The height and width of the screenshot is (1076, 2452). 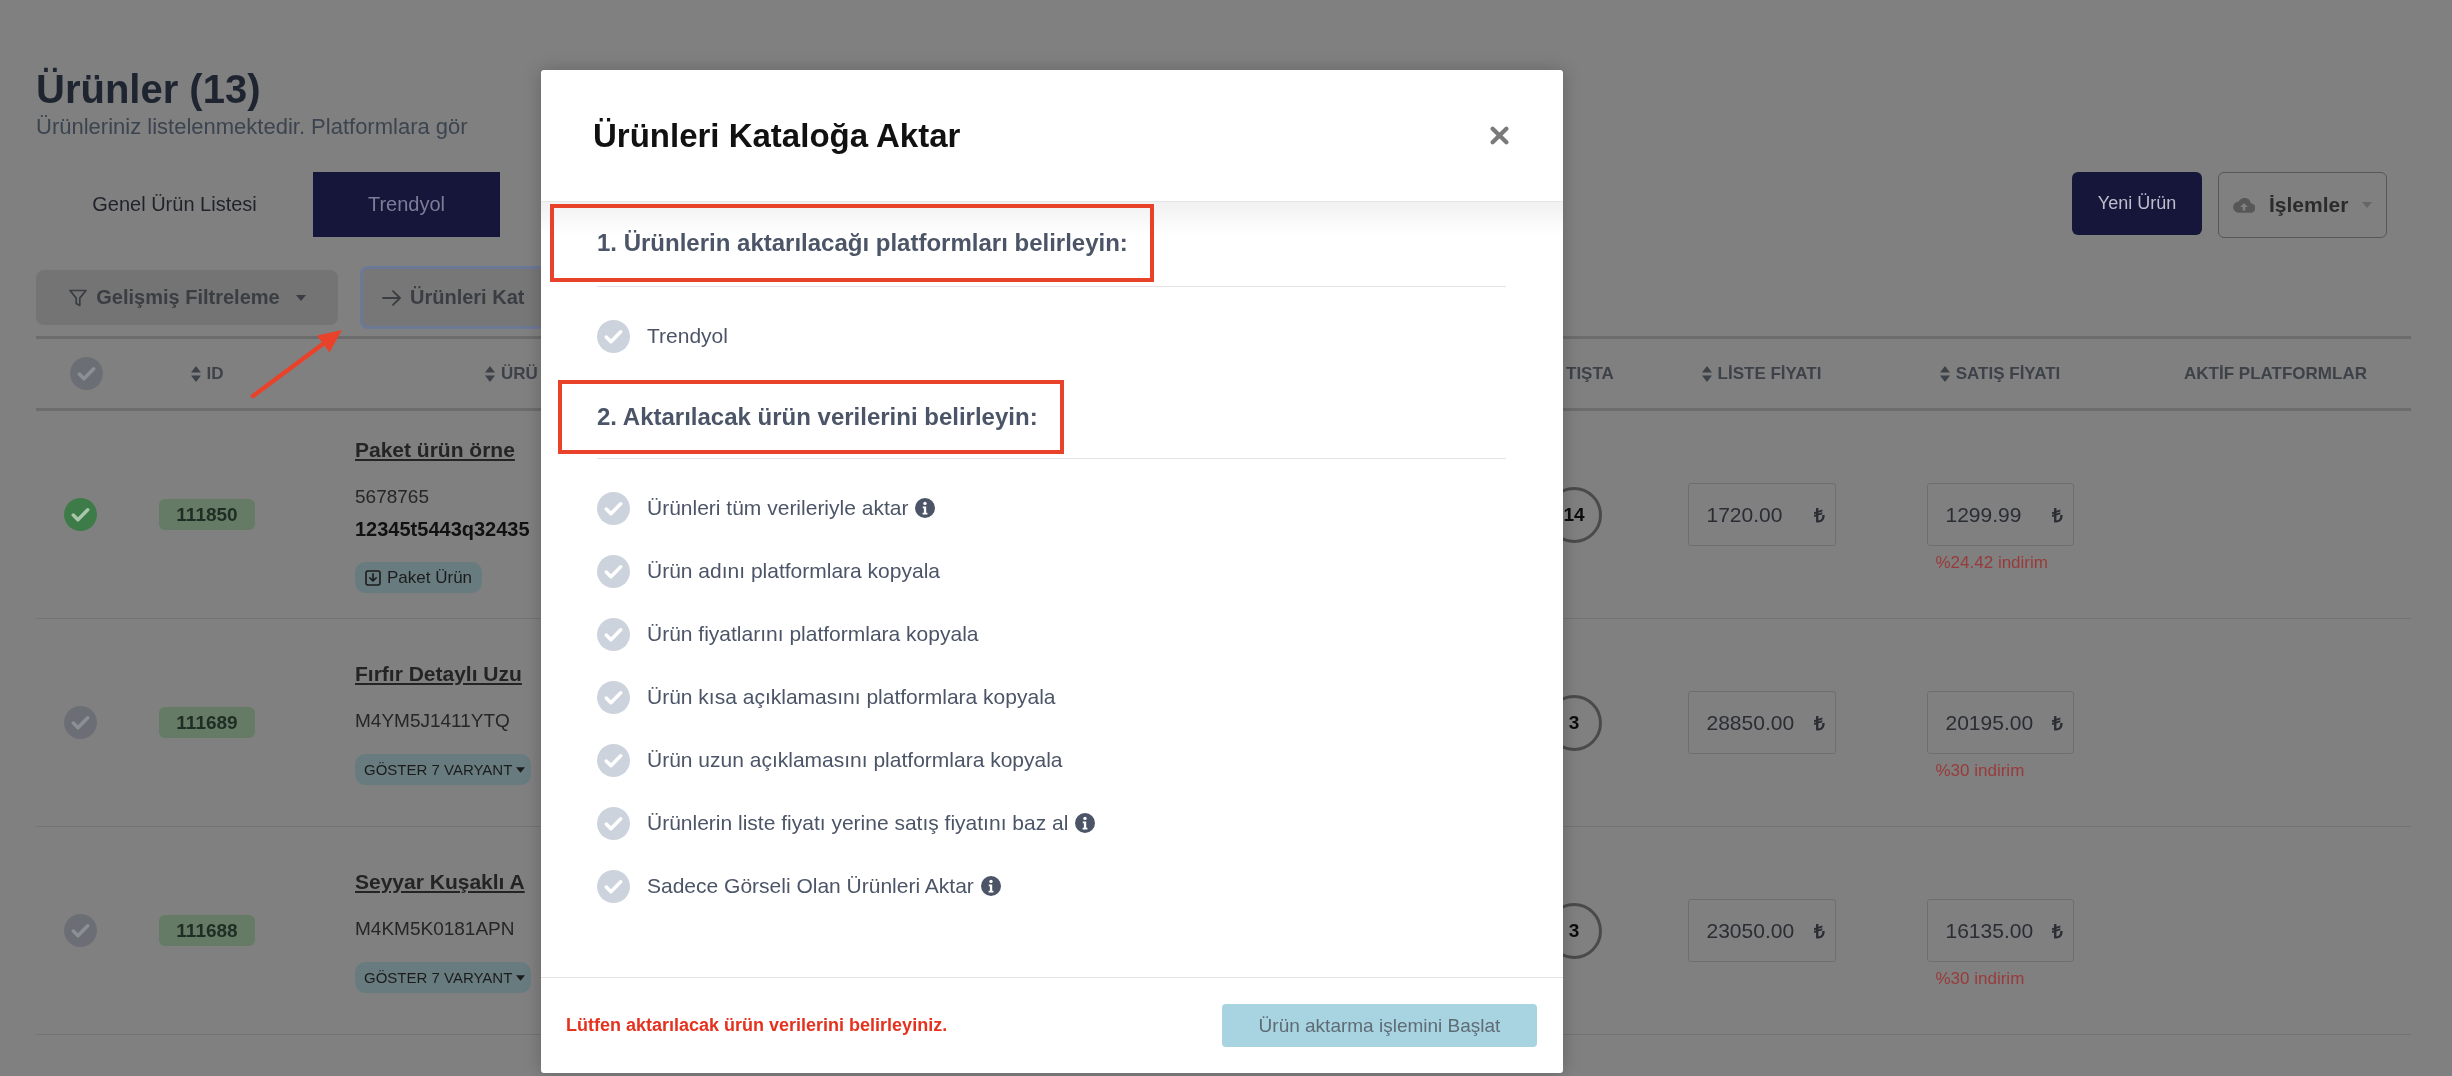 I want to click on option-label: Ürünleri tüm verileriyle aktar, so click(x=778, y=508).